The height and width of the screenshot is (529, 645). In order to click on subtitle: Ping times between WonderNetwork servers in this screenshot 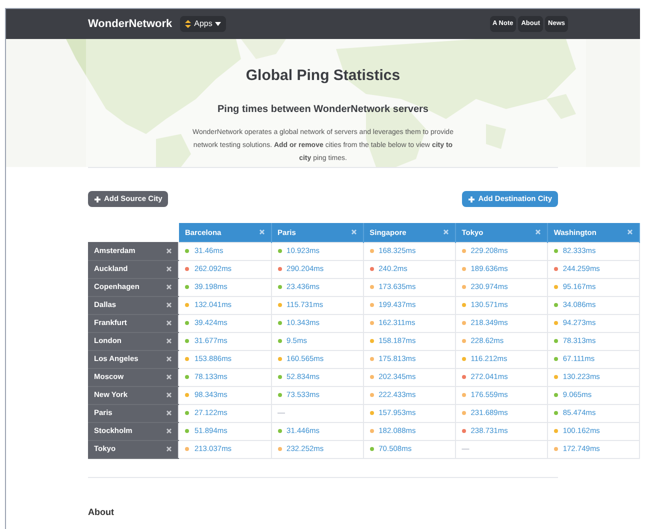, I will do `click(323, 109)`.